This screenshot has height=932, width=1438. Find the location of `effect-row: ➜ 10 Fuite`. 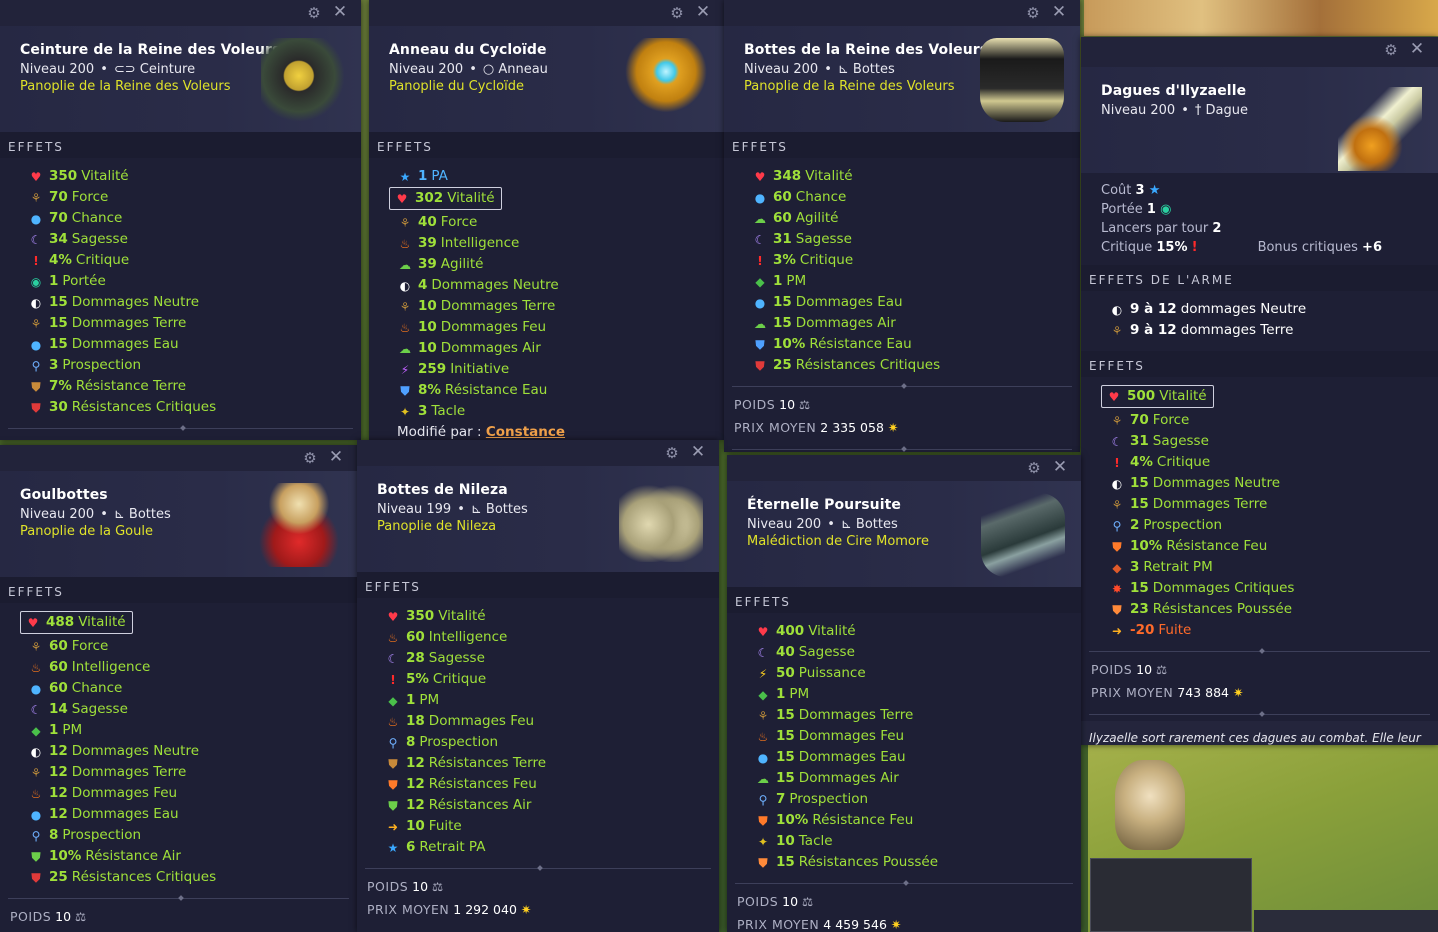

effect-row: ➜ 10 Fuite is located at coordinates (552, 826).